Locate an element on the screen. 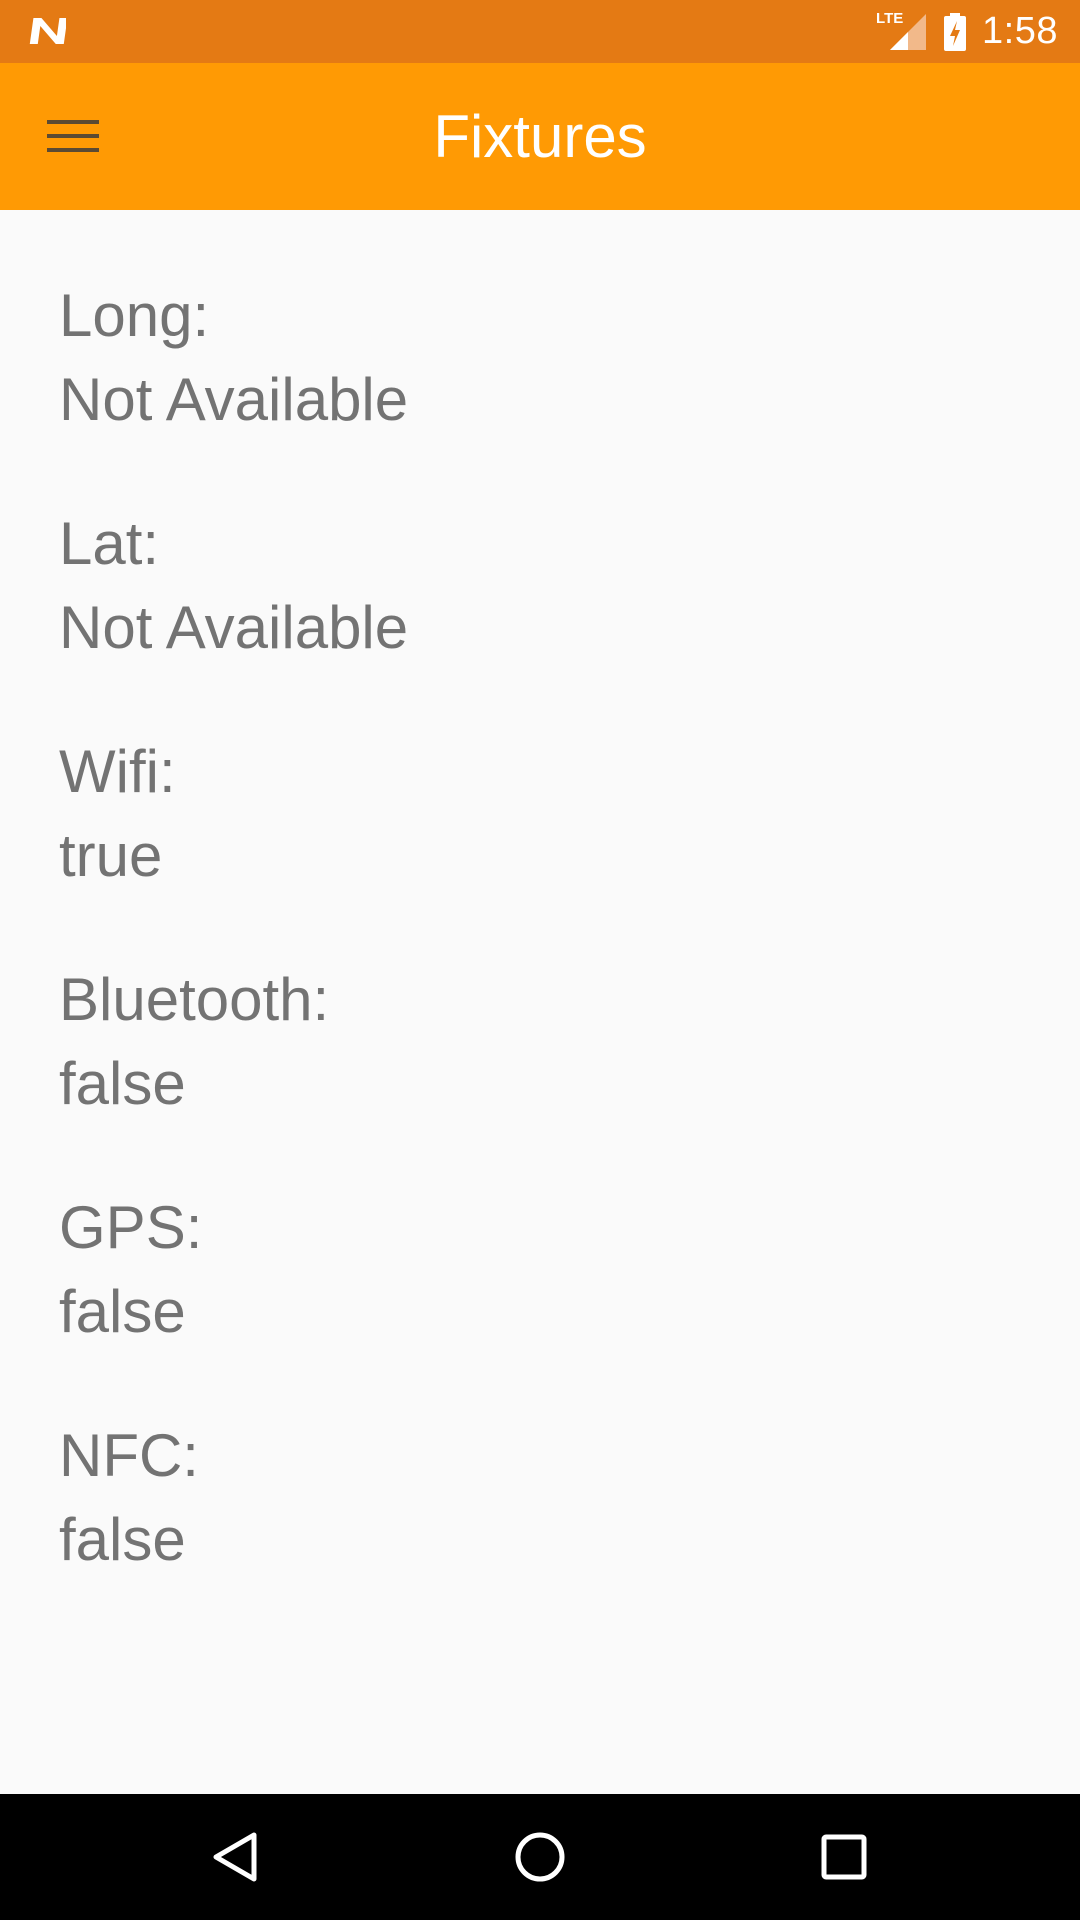 This screenshot has height=1920, width=1080. field-label: Bluetooth: is located at coordinates (194, 999).